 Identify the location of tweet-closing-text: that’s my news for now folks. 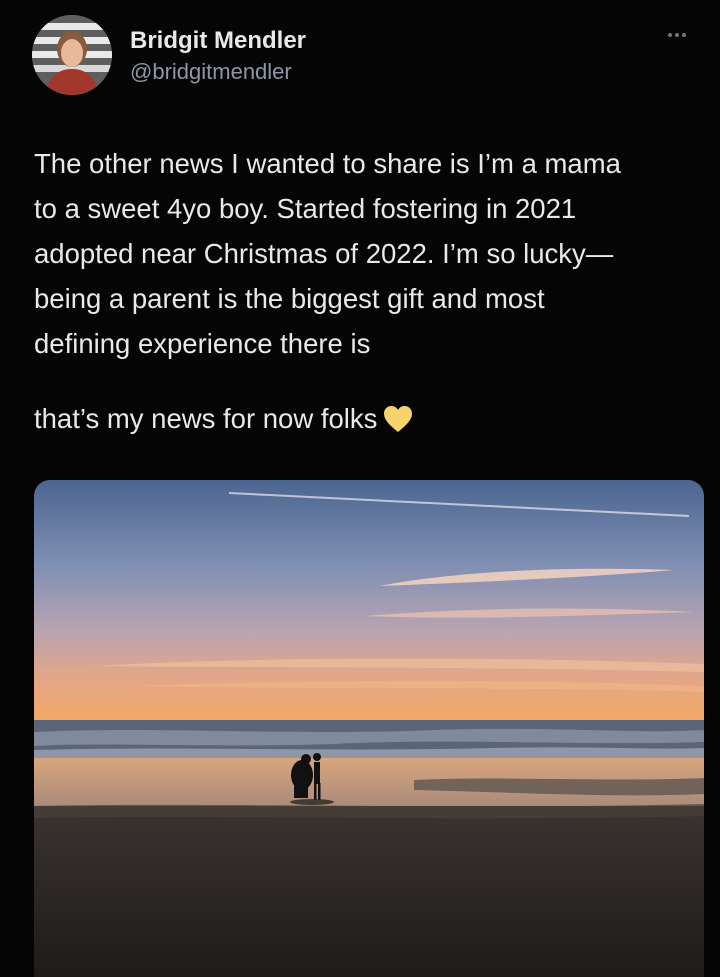
(206, 418).